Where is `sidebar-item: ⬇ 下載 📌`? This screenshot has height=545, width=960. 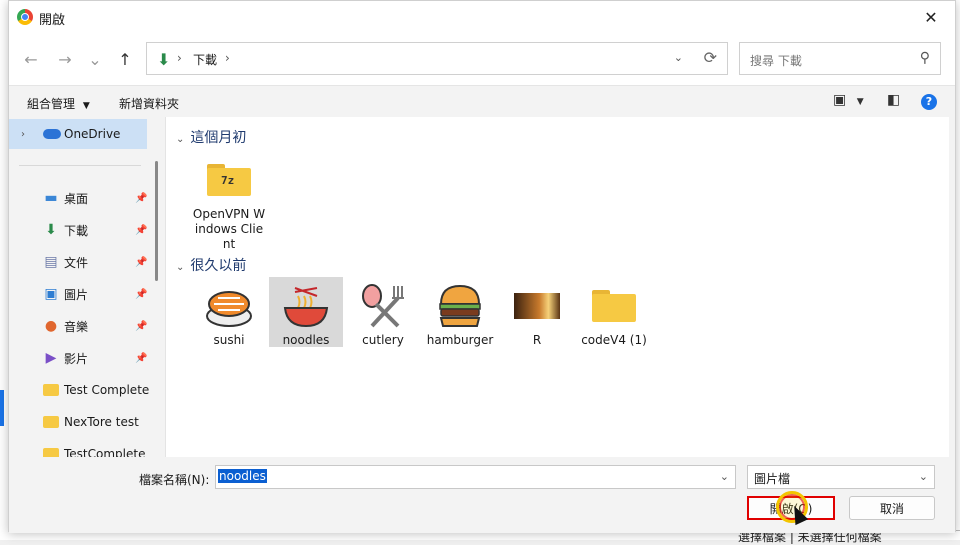
sidebar-item: ⬇ 下載 📌 is located at coordinates (79, 230).